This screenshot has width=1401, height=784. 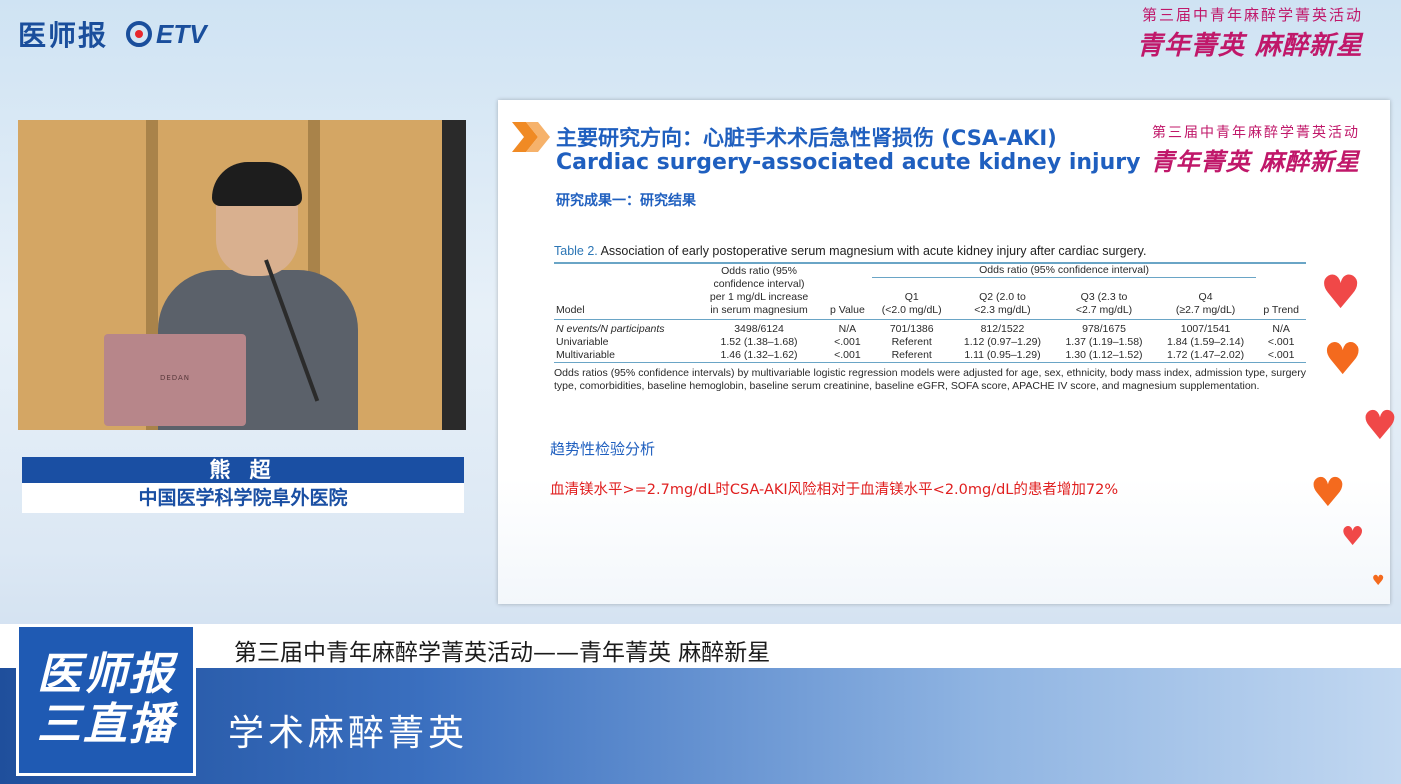 What do you see at coordinates (242, 275) in the screenshot?
I see `speaker-video: DEDAN` at bounding box center [242, 275].